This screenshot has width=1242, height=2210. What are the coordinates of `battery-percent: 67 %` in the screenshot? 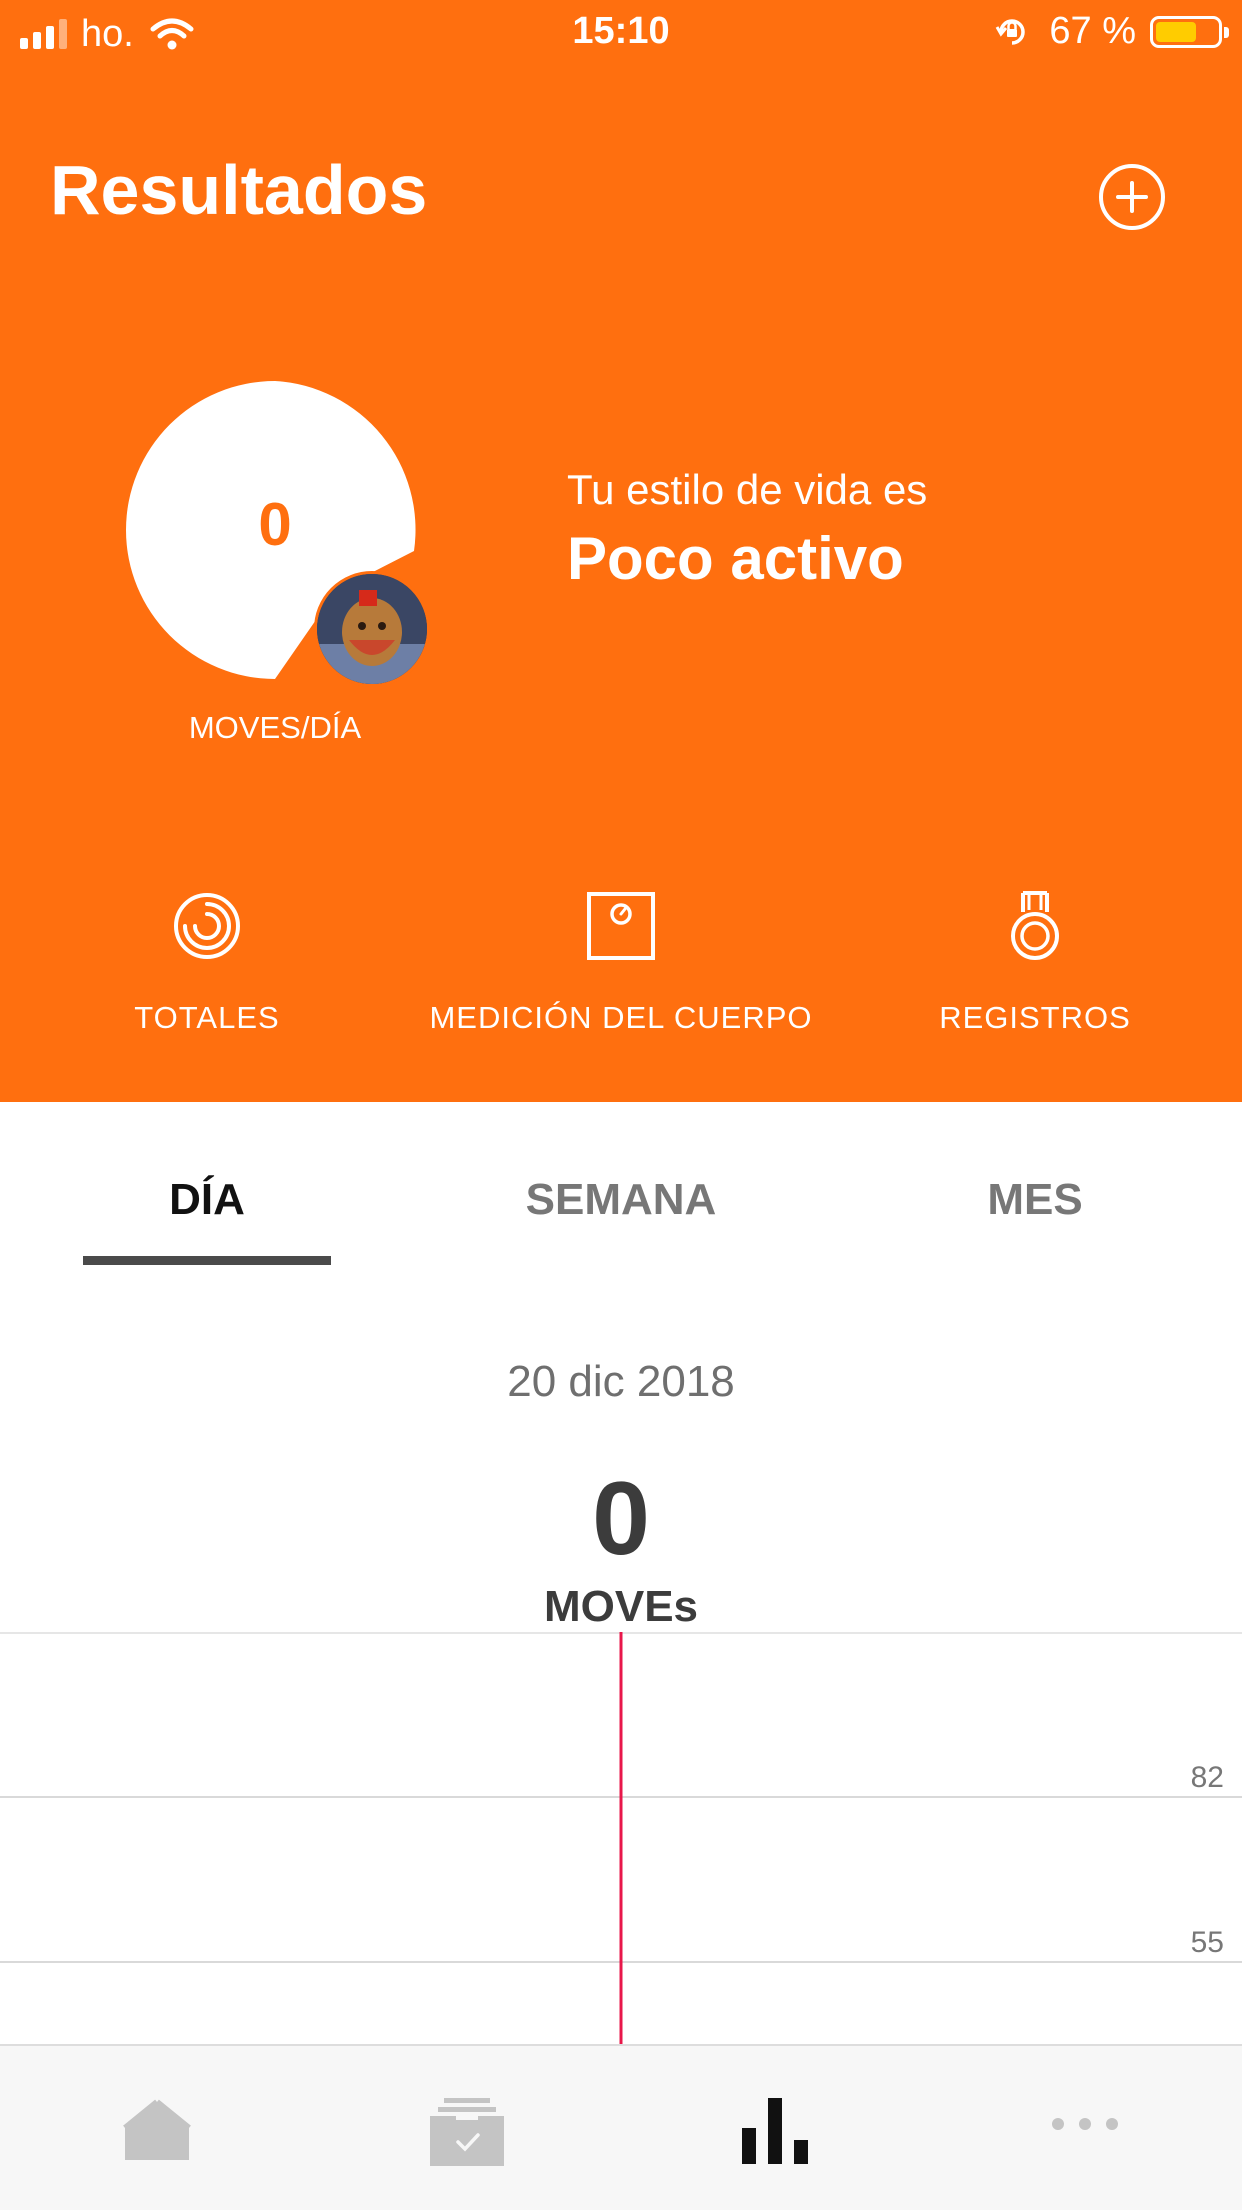 It's located at (1092, 31).